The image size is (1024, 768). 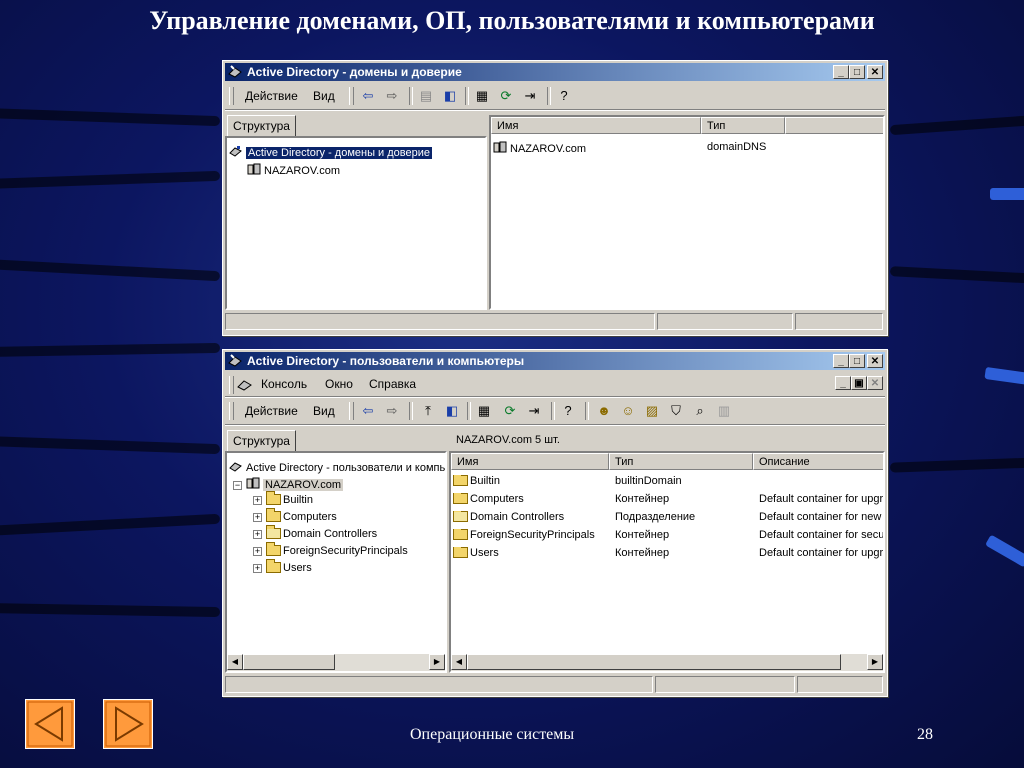 I want to click on child-close-button: ✕, so click(x=875, y=383).